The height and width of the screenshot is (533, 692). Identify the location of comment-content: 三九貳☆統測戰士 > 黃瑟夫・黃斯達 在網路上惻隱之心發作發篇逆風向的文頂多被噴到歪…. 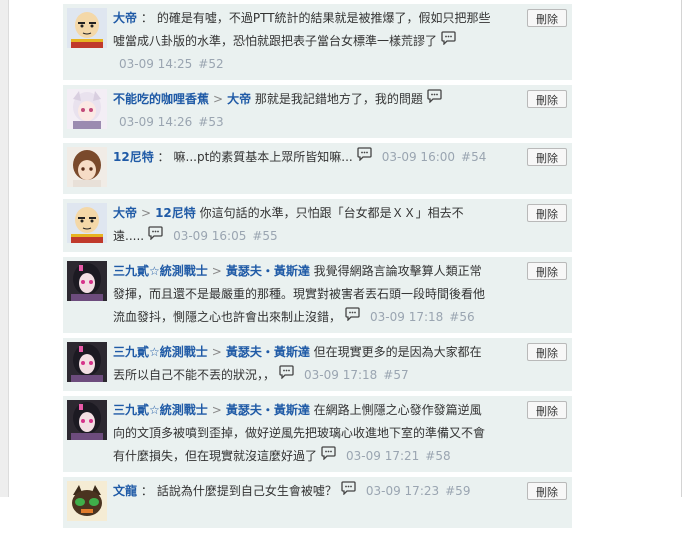
(302, 433).